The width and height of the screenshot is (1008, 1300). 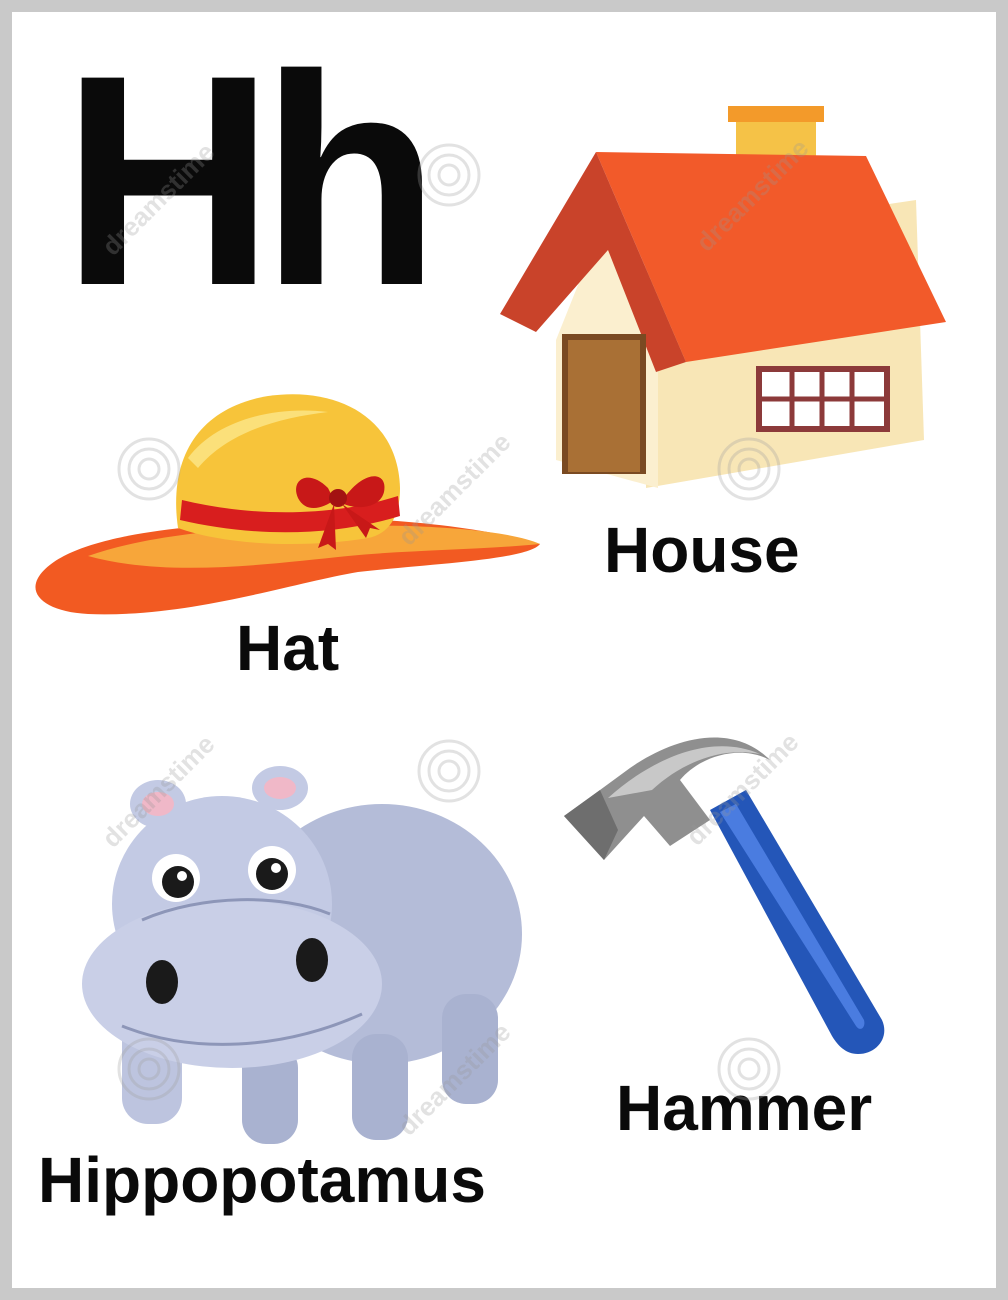 I want to click on word-hippopotamus: Hippopotamus, so click(x=262, y=1180).